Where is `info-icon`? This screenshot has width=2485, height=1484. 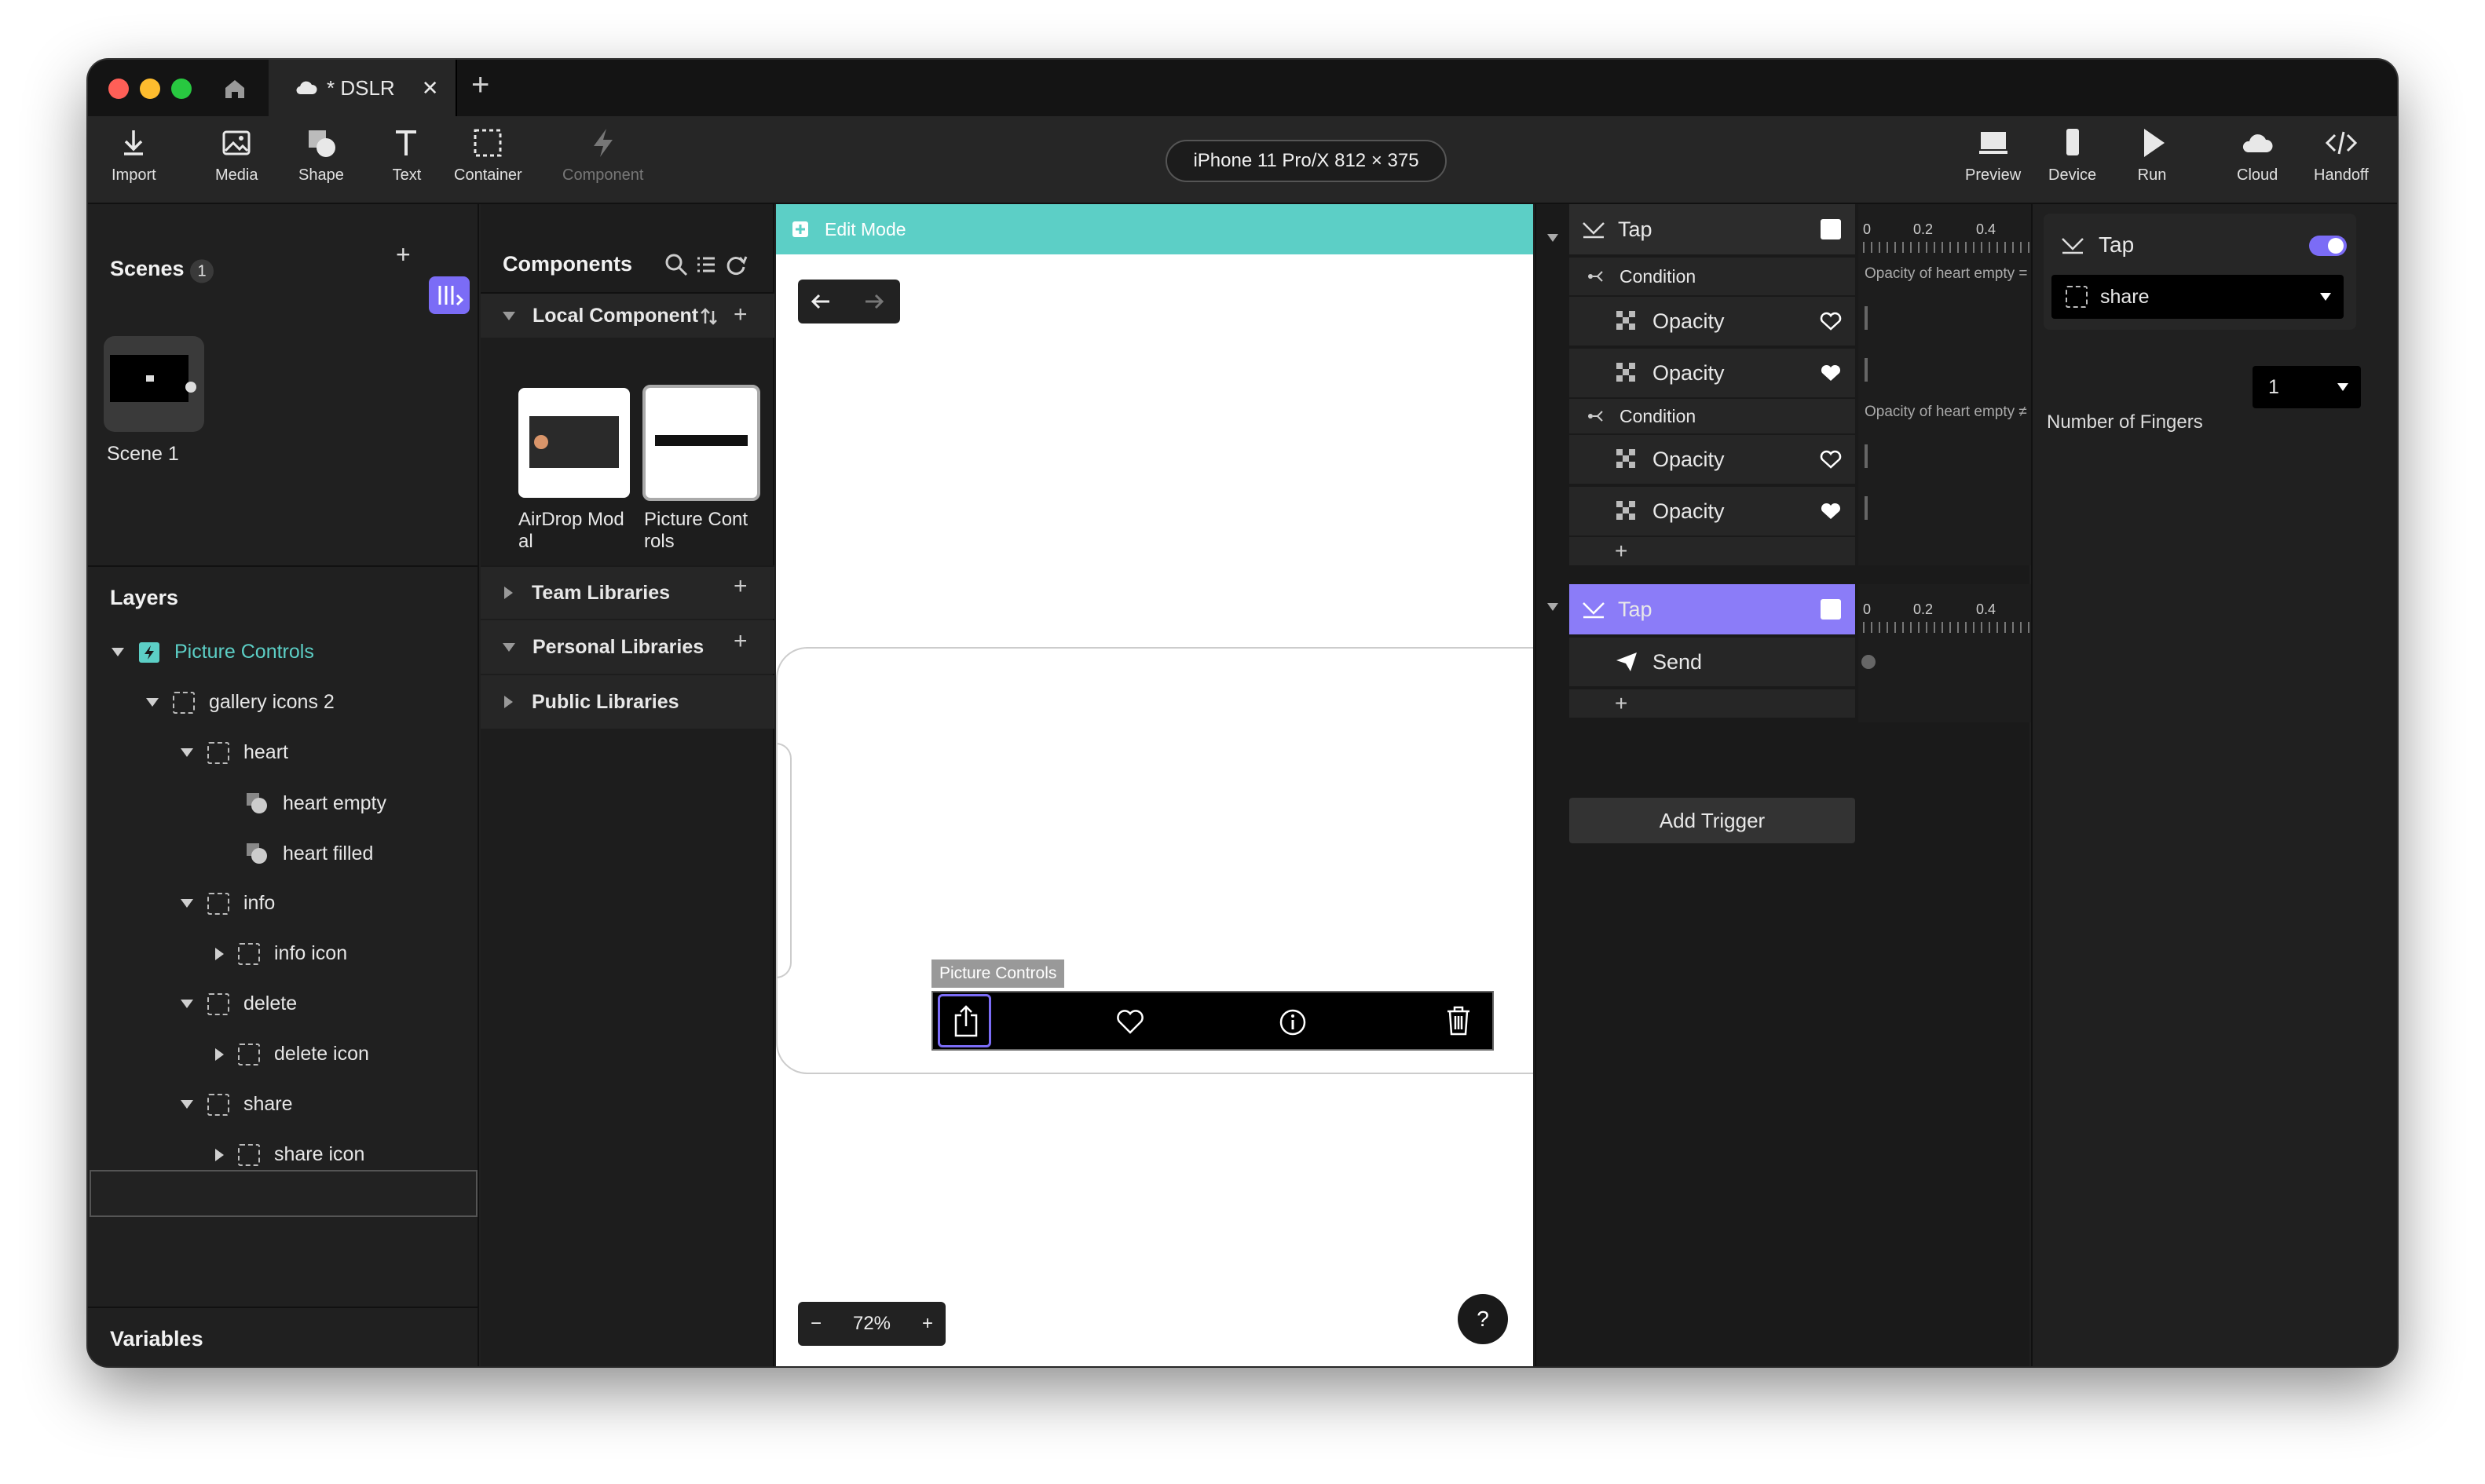 info-icon is located at coordinates (1293, 1022).